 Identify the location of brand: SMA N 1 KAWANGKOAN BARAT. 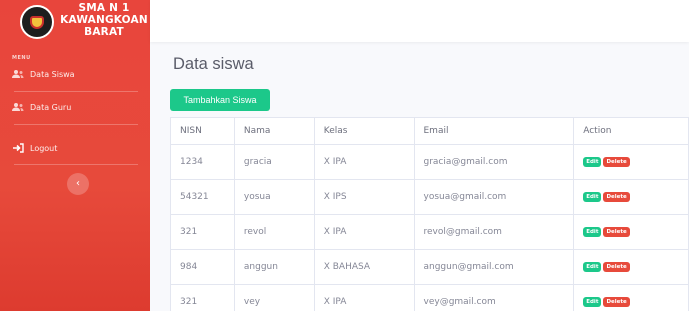
(75, 21).